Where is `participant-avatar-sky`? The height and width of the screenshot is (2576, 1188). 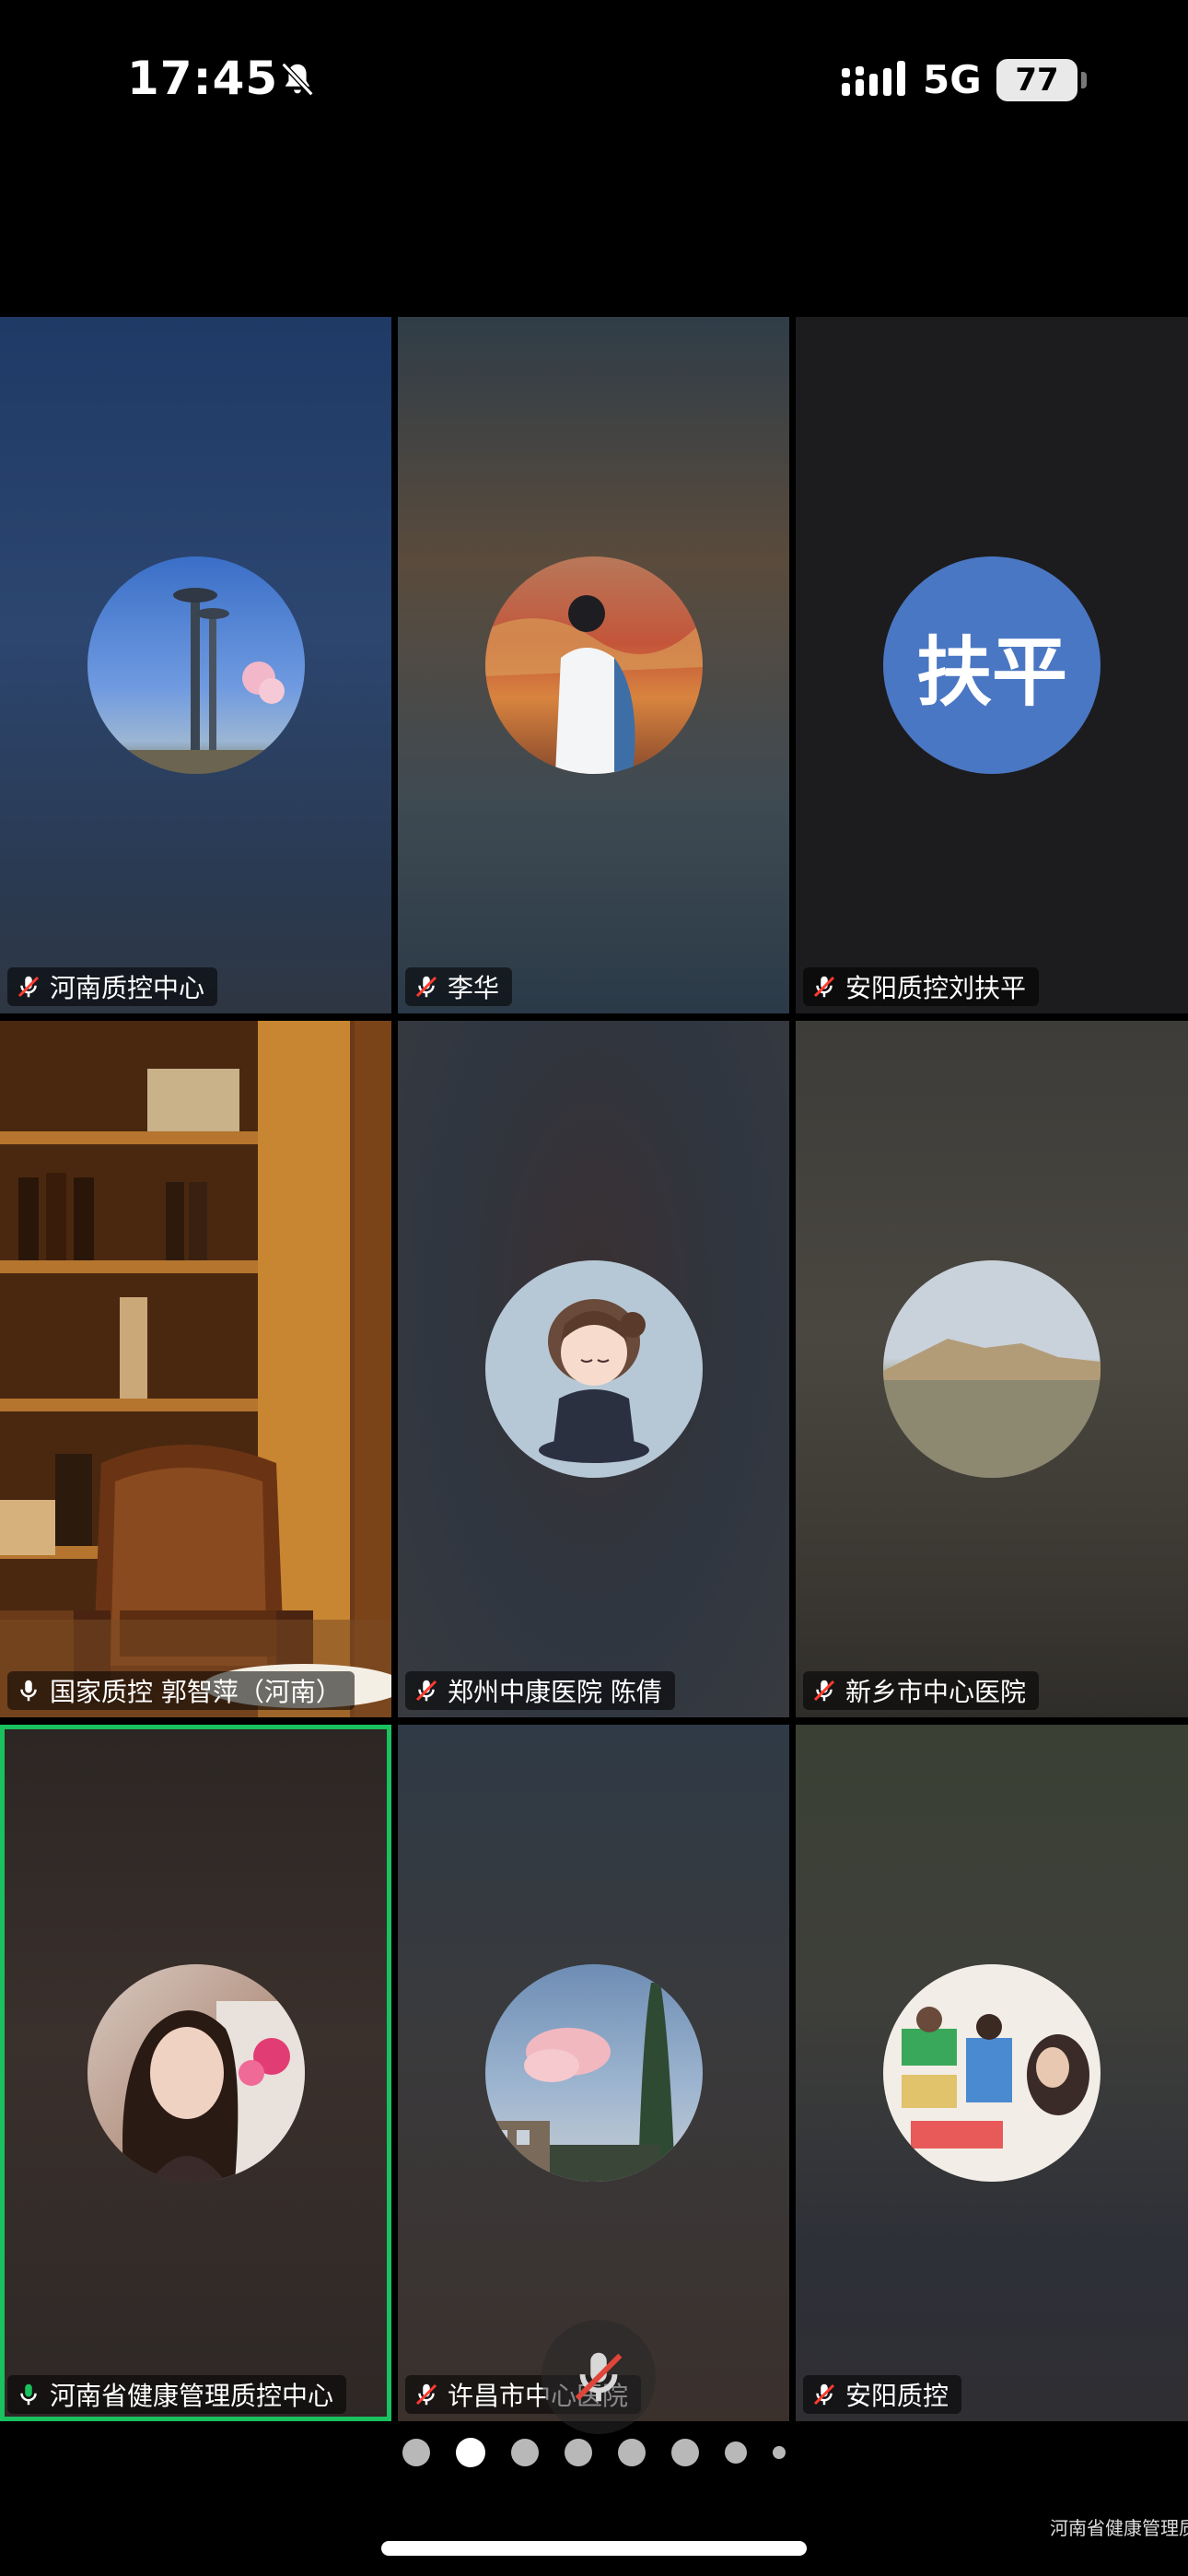
participant-avatar-sky is located at coordinates (594, 2073).